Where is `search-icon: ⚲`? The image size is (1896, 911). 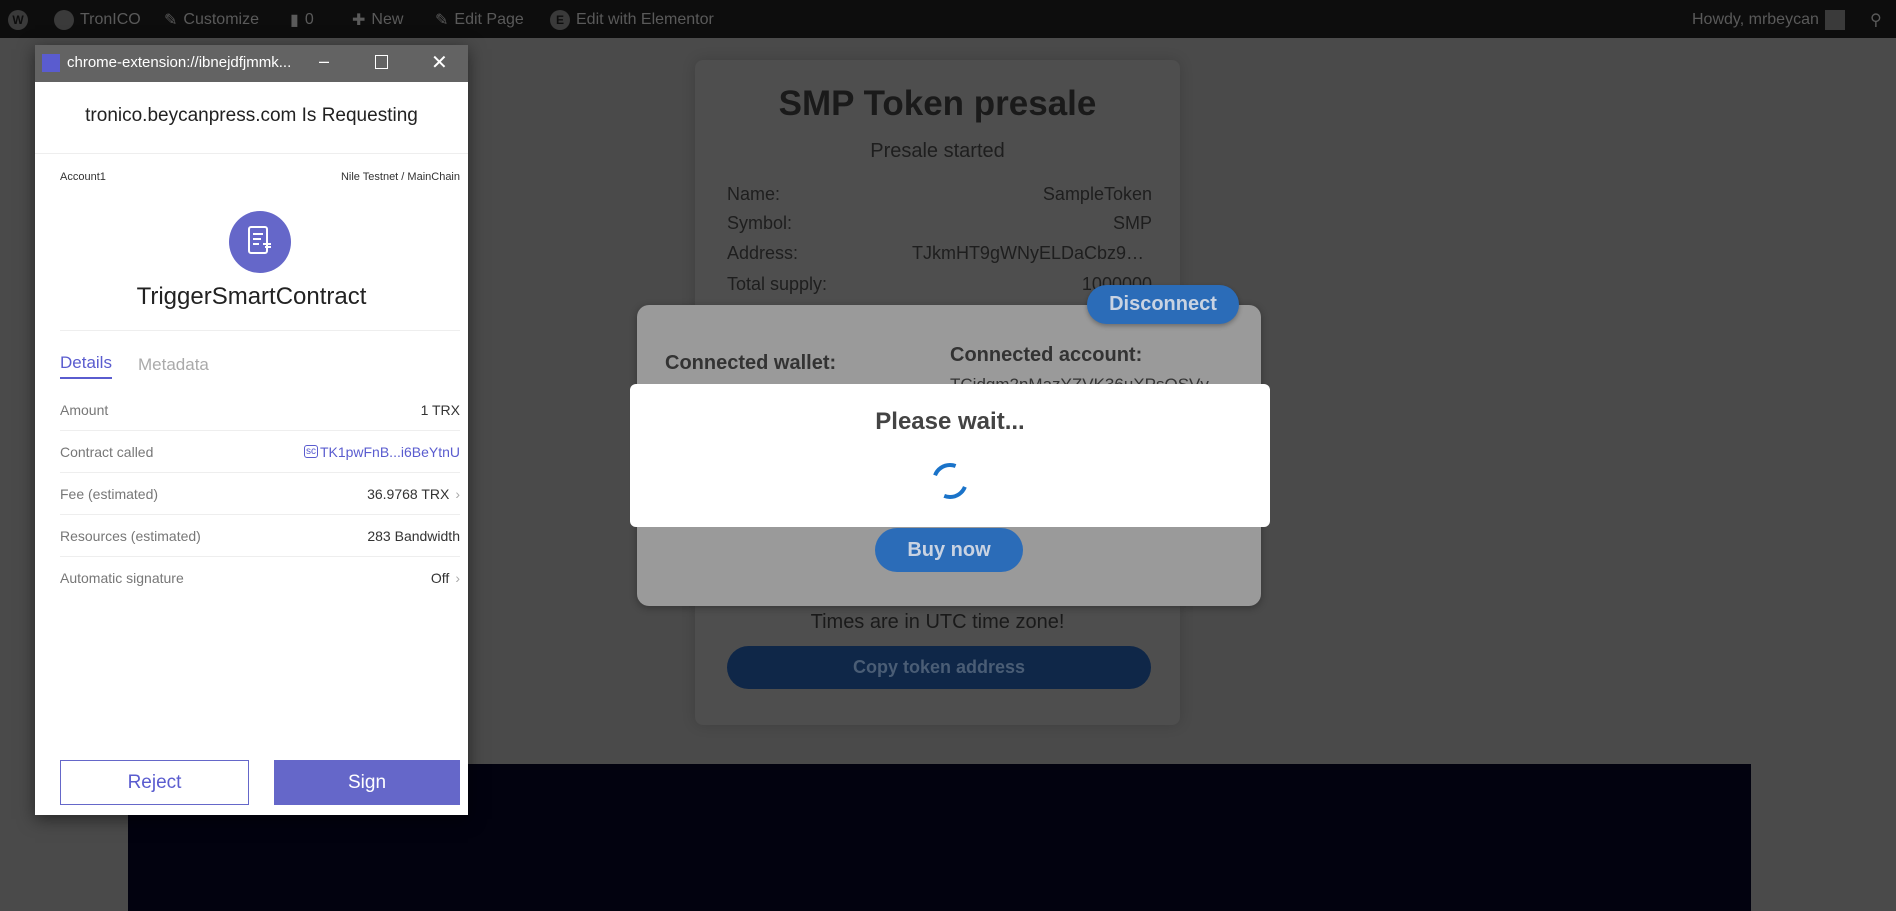
search-icon: ⚲ is located at coordinates (1876, 20).